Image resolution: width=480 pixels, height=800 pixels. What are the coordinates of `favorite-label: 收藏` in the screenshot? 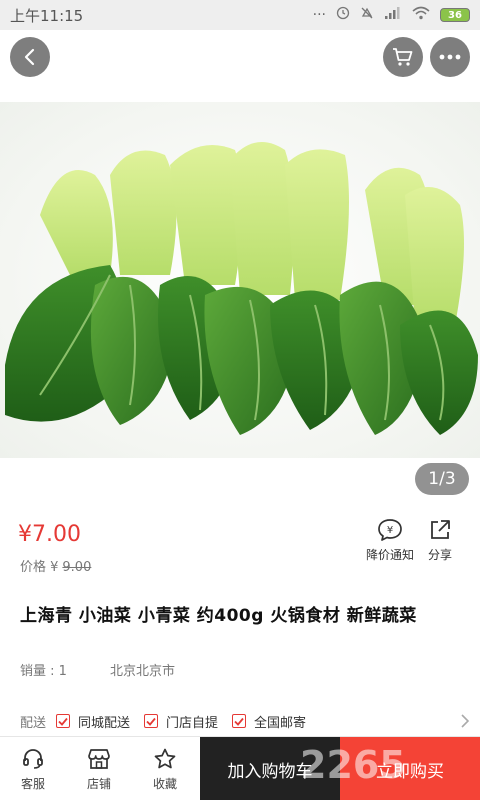 It's located at (164, 783).